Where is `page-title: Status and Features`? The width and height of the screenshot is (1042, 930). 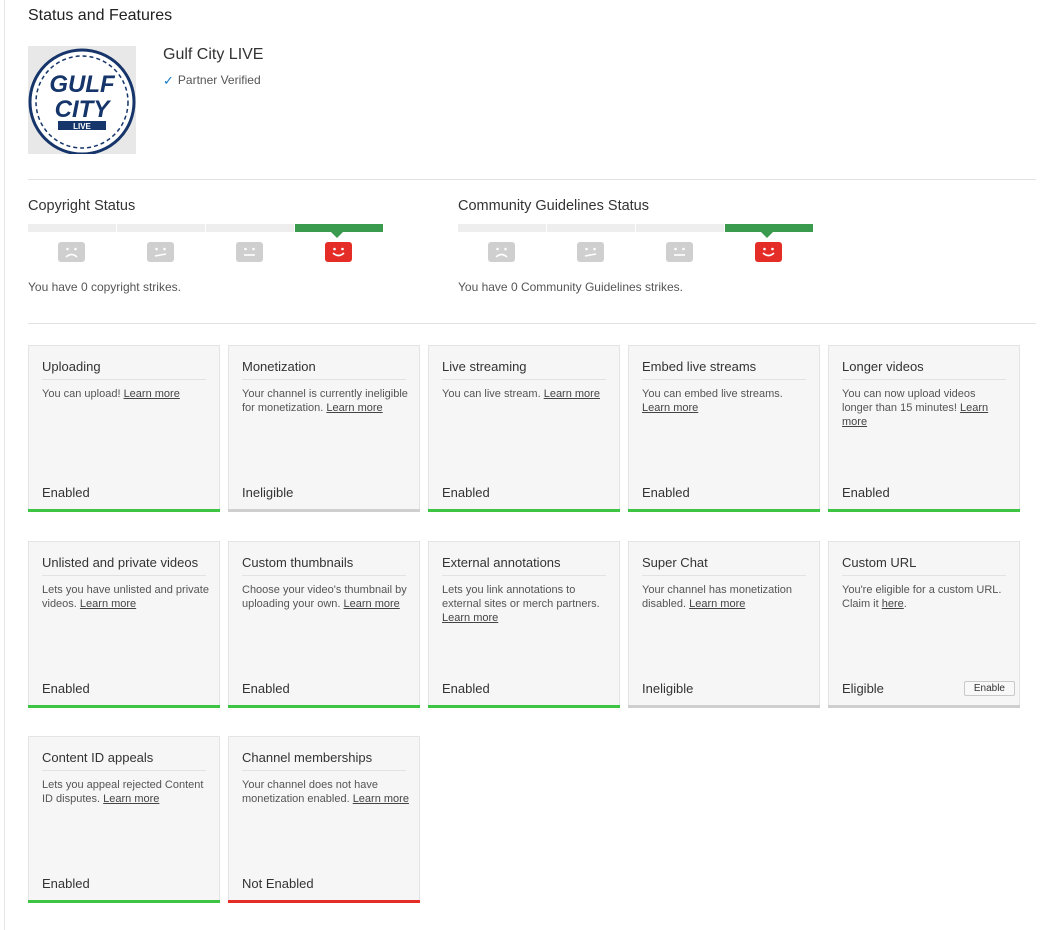 page-title: Status and Features is located at coordinates (100, 15).